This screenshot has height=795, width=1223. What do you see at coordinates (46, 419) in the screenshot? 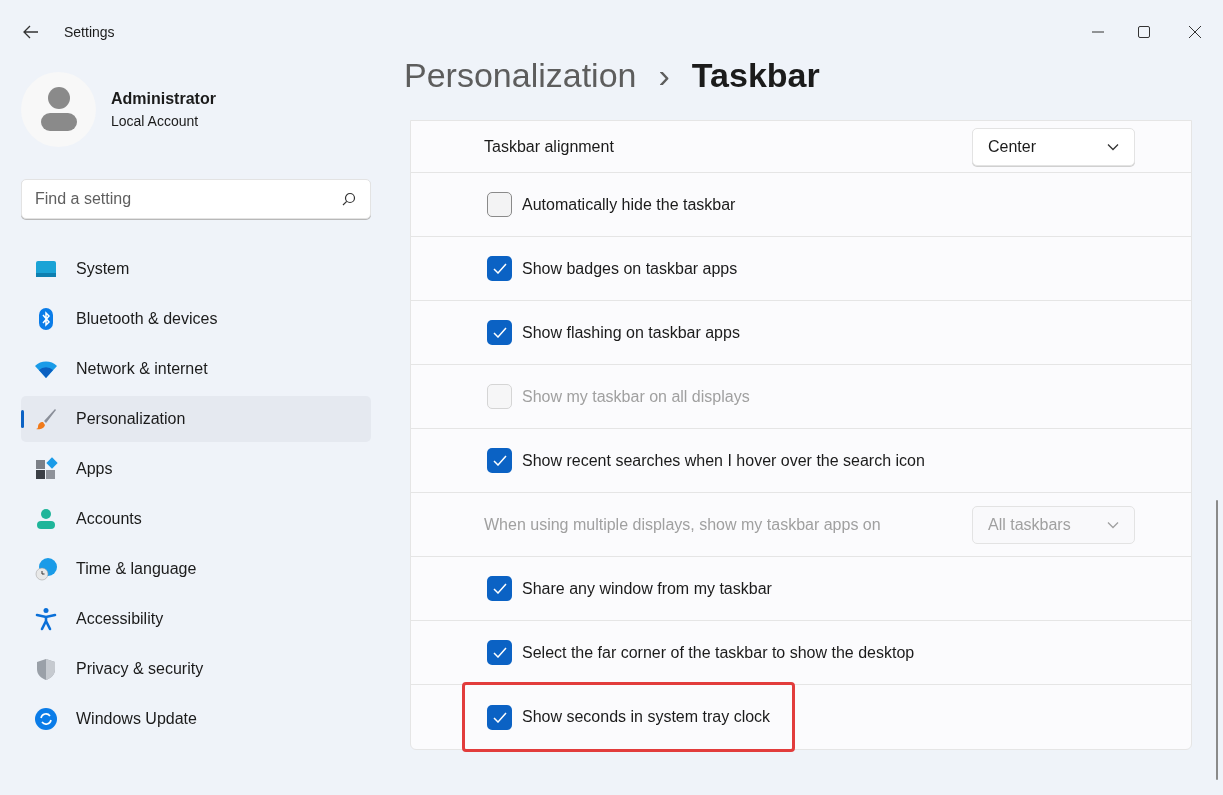
I see `paintbrush-icon` at bounding box center [46, 419].